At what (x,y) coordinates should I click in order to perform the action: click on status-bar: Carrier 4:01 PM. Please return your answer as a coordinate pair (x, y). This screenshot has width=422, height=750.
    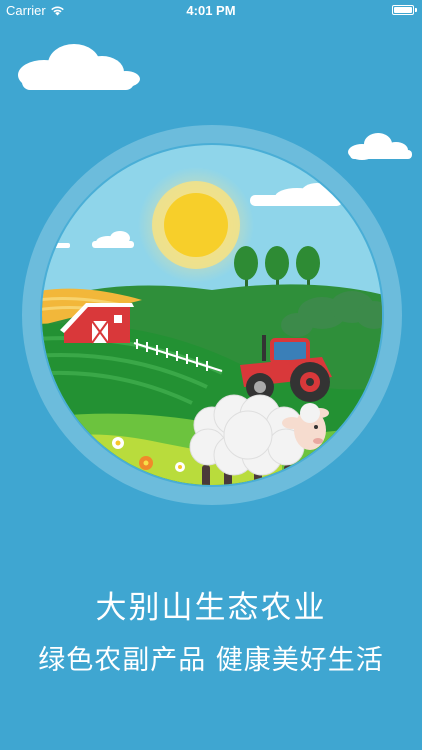
    Looking at the image, I should click on (211, 11).